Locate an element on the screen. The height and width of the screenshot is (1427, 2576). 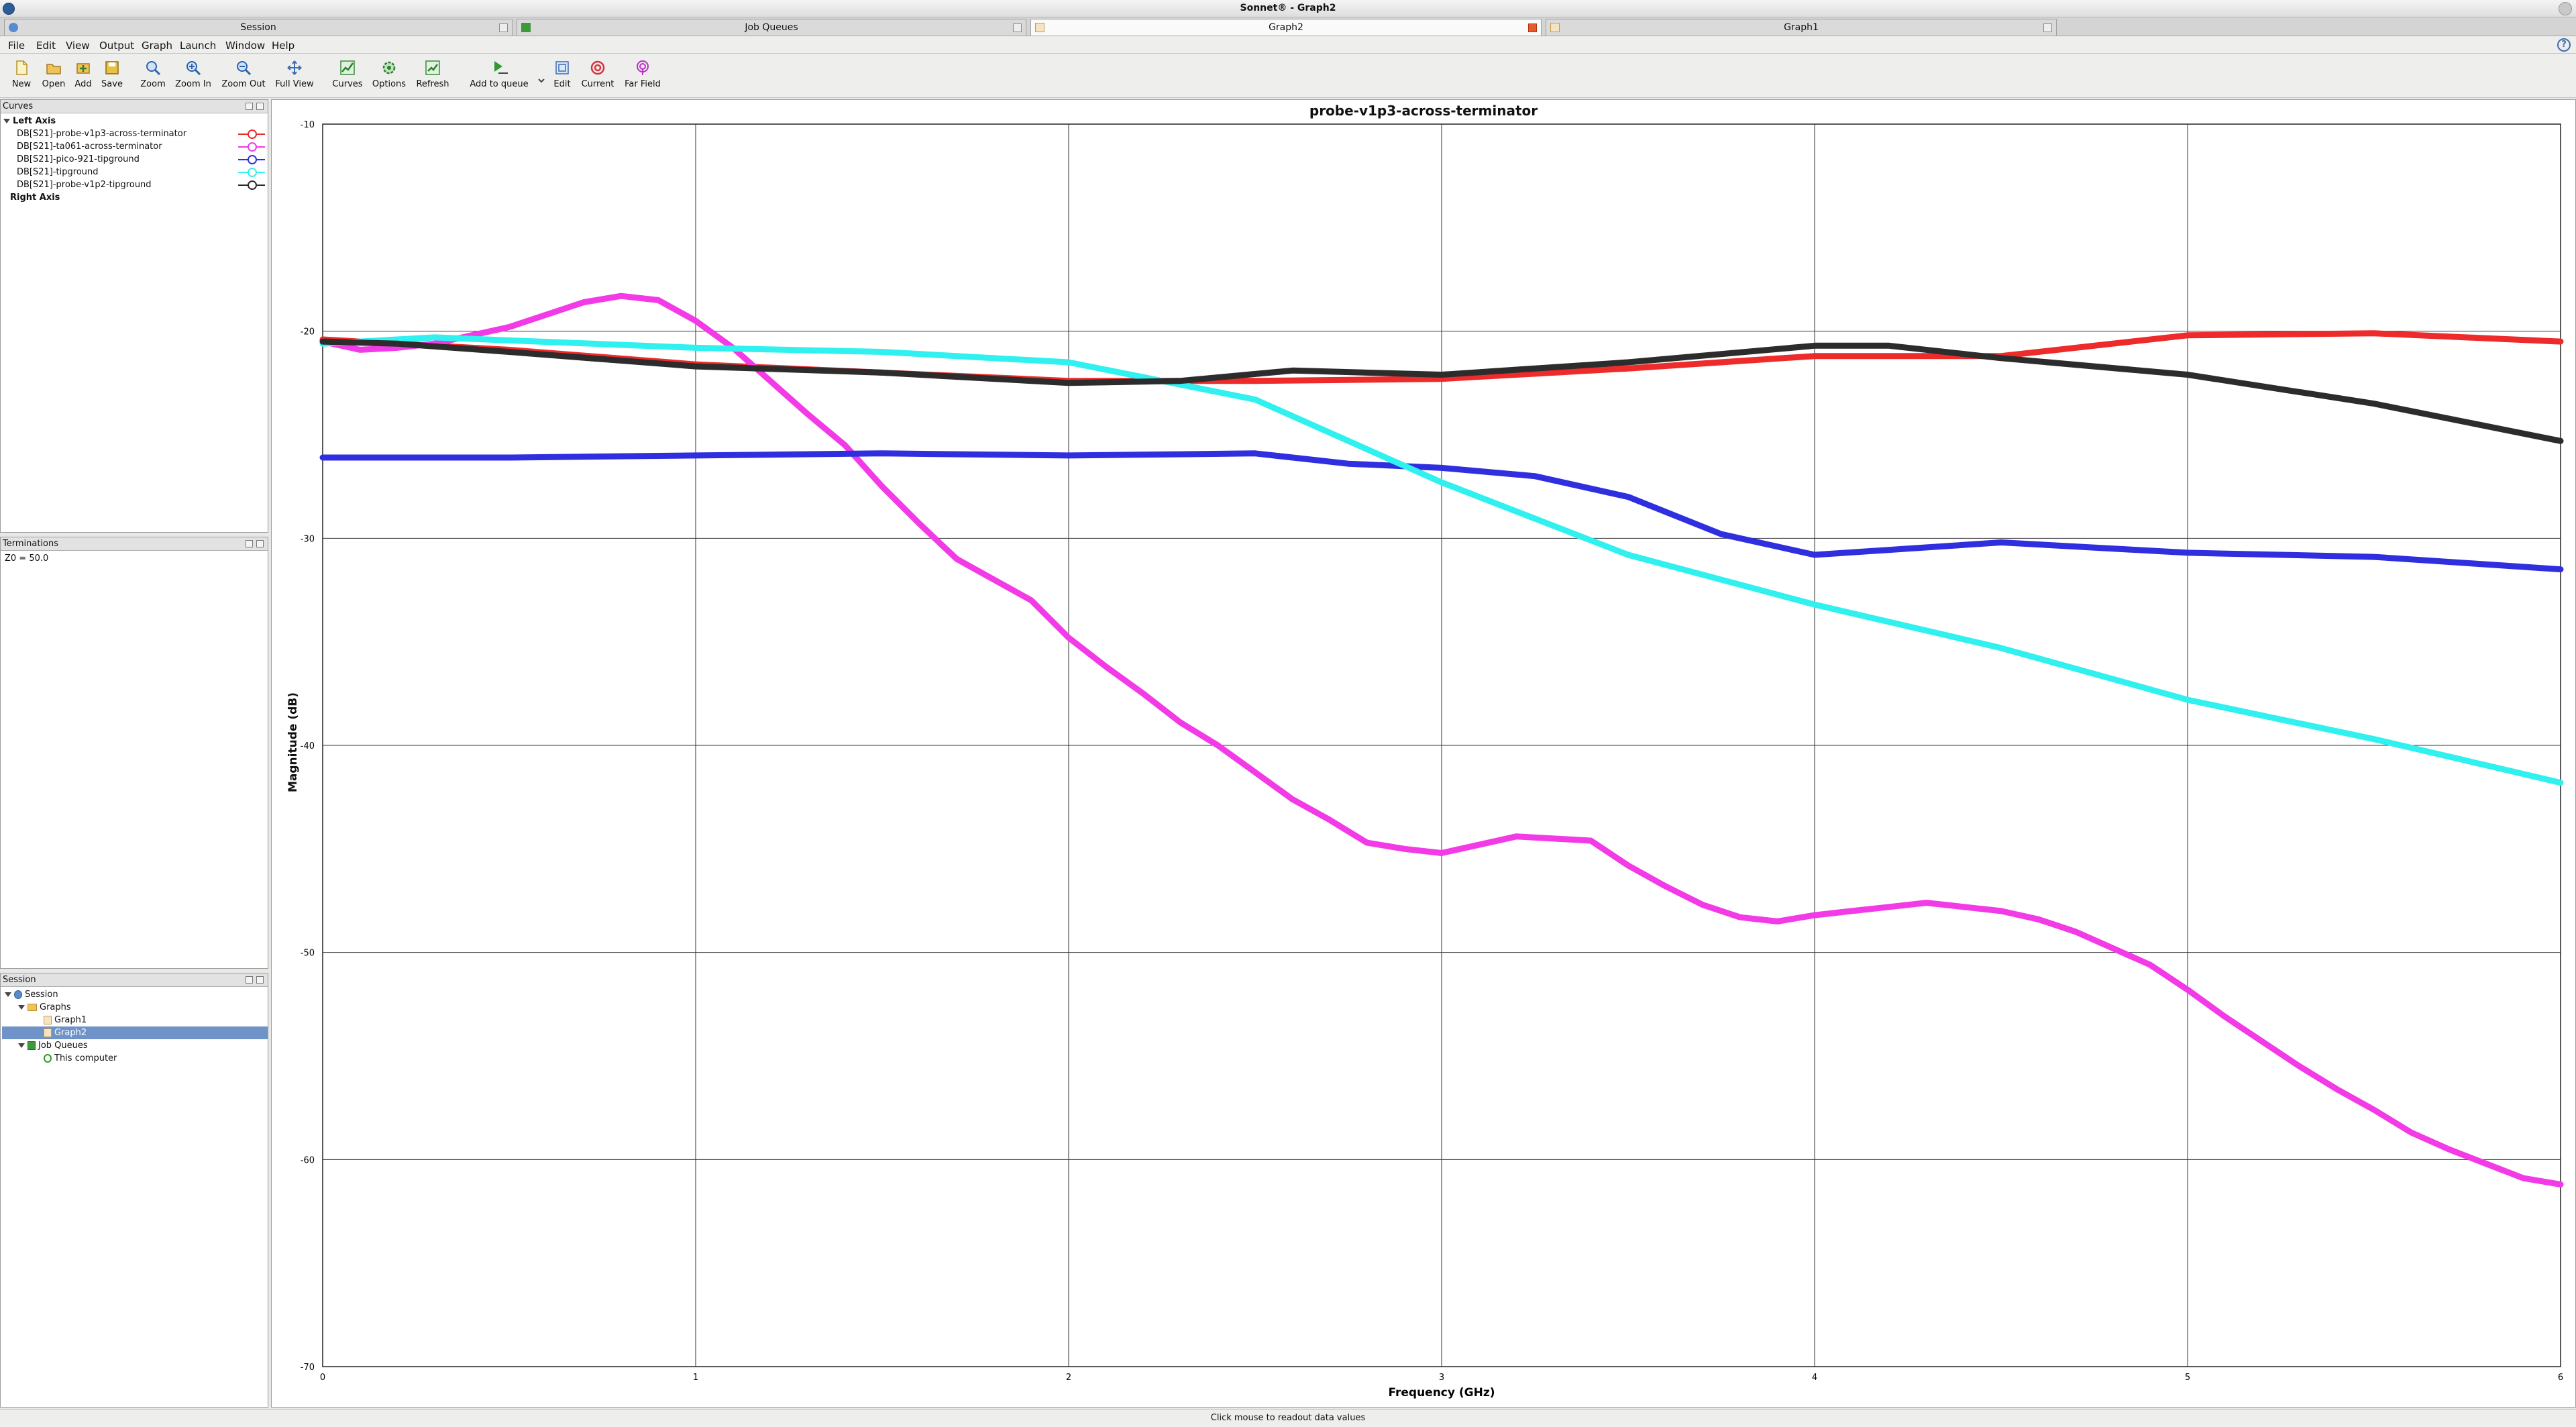
curve-item: DB[S21]-ta061-across-terminator is located at coordinates (141, 146).